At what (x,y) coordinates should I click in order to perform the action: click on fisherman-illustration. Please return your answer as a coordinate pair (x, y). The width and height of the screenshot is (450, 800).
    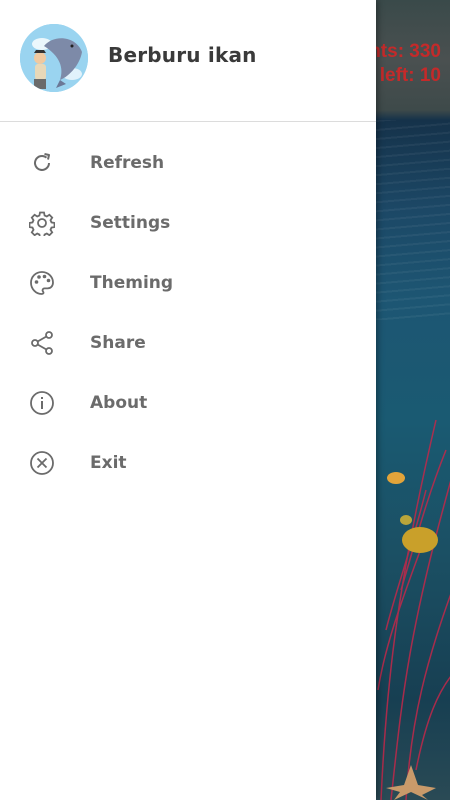
    Looking at the image, I should click on (54, 58).